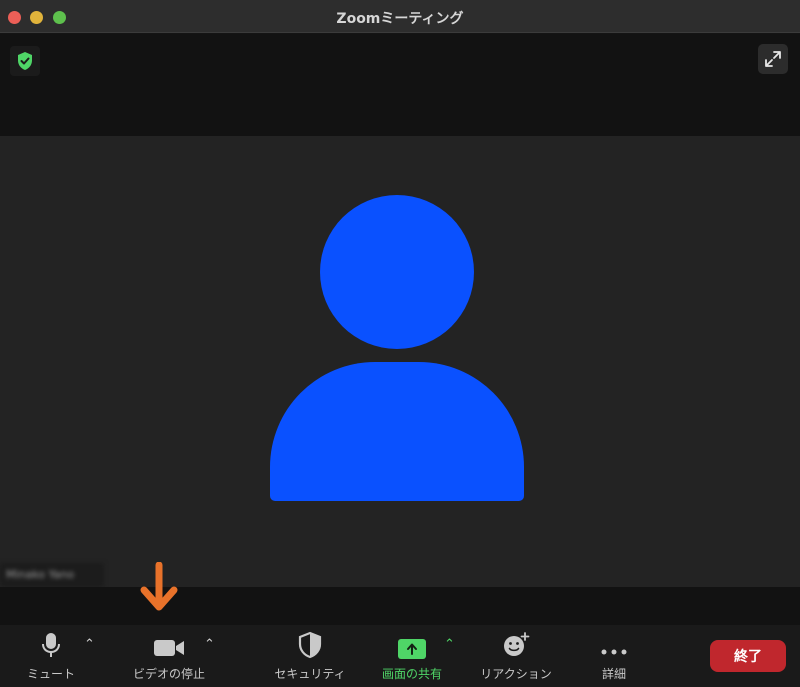  I want to click on share-screen-icon, so click(412, 649).